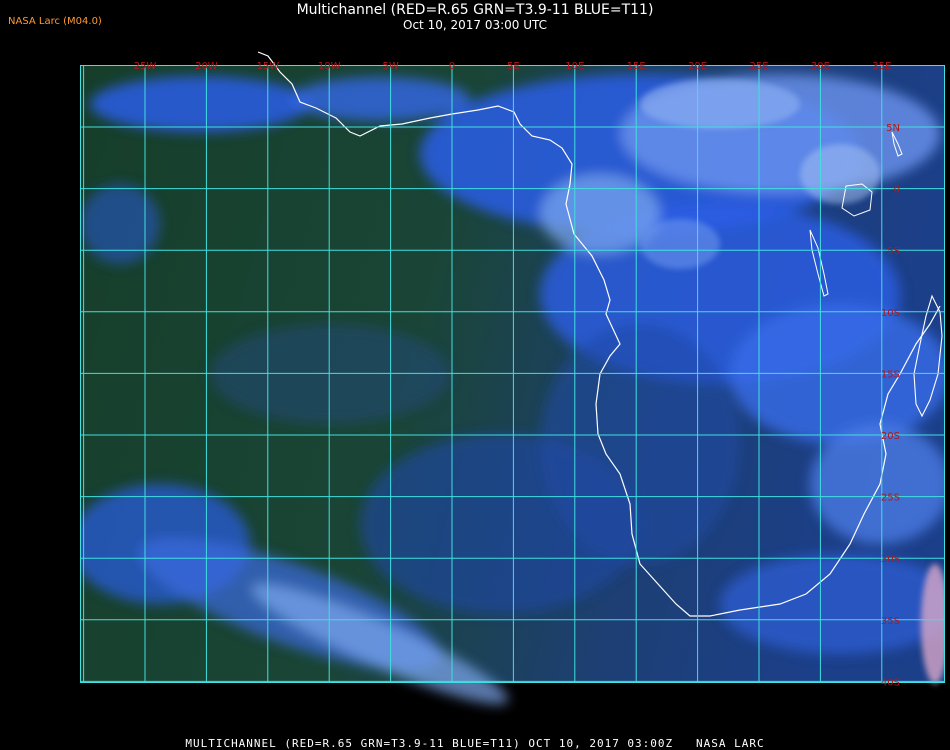 The width and height of the screenshot is (950, 750). What do you see at coordinates (820, 66) in the screenshot?
I see `longitude-label: 30E` at bounding box center [820, 66].